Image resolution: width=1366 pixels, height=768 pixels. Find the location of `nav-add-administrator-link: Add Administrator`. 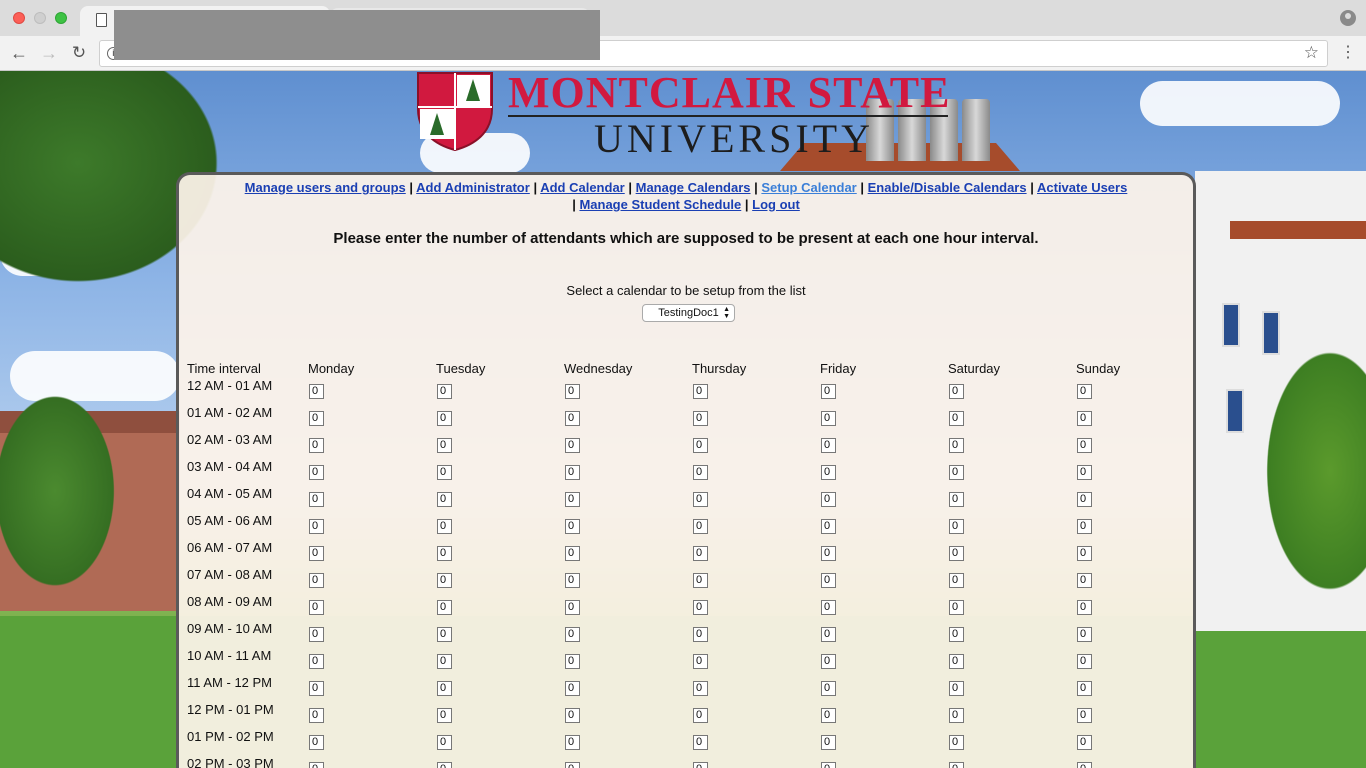

nav-add-administrator-link: Add Administrator is located at coordinates (473, 187).